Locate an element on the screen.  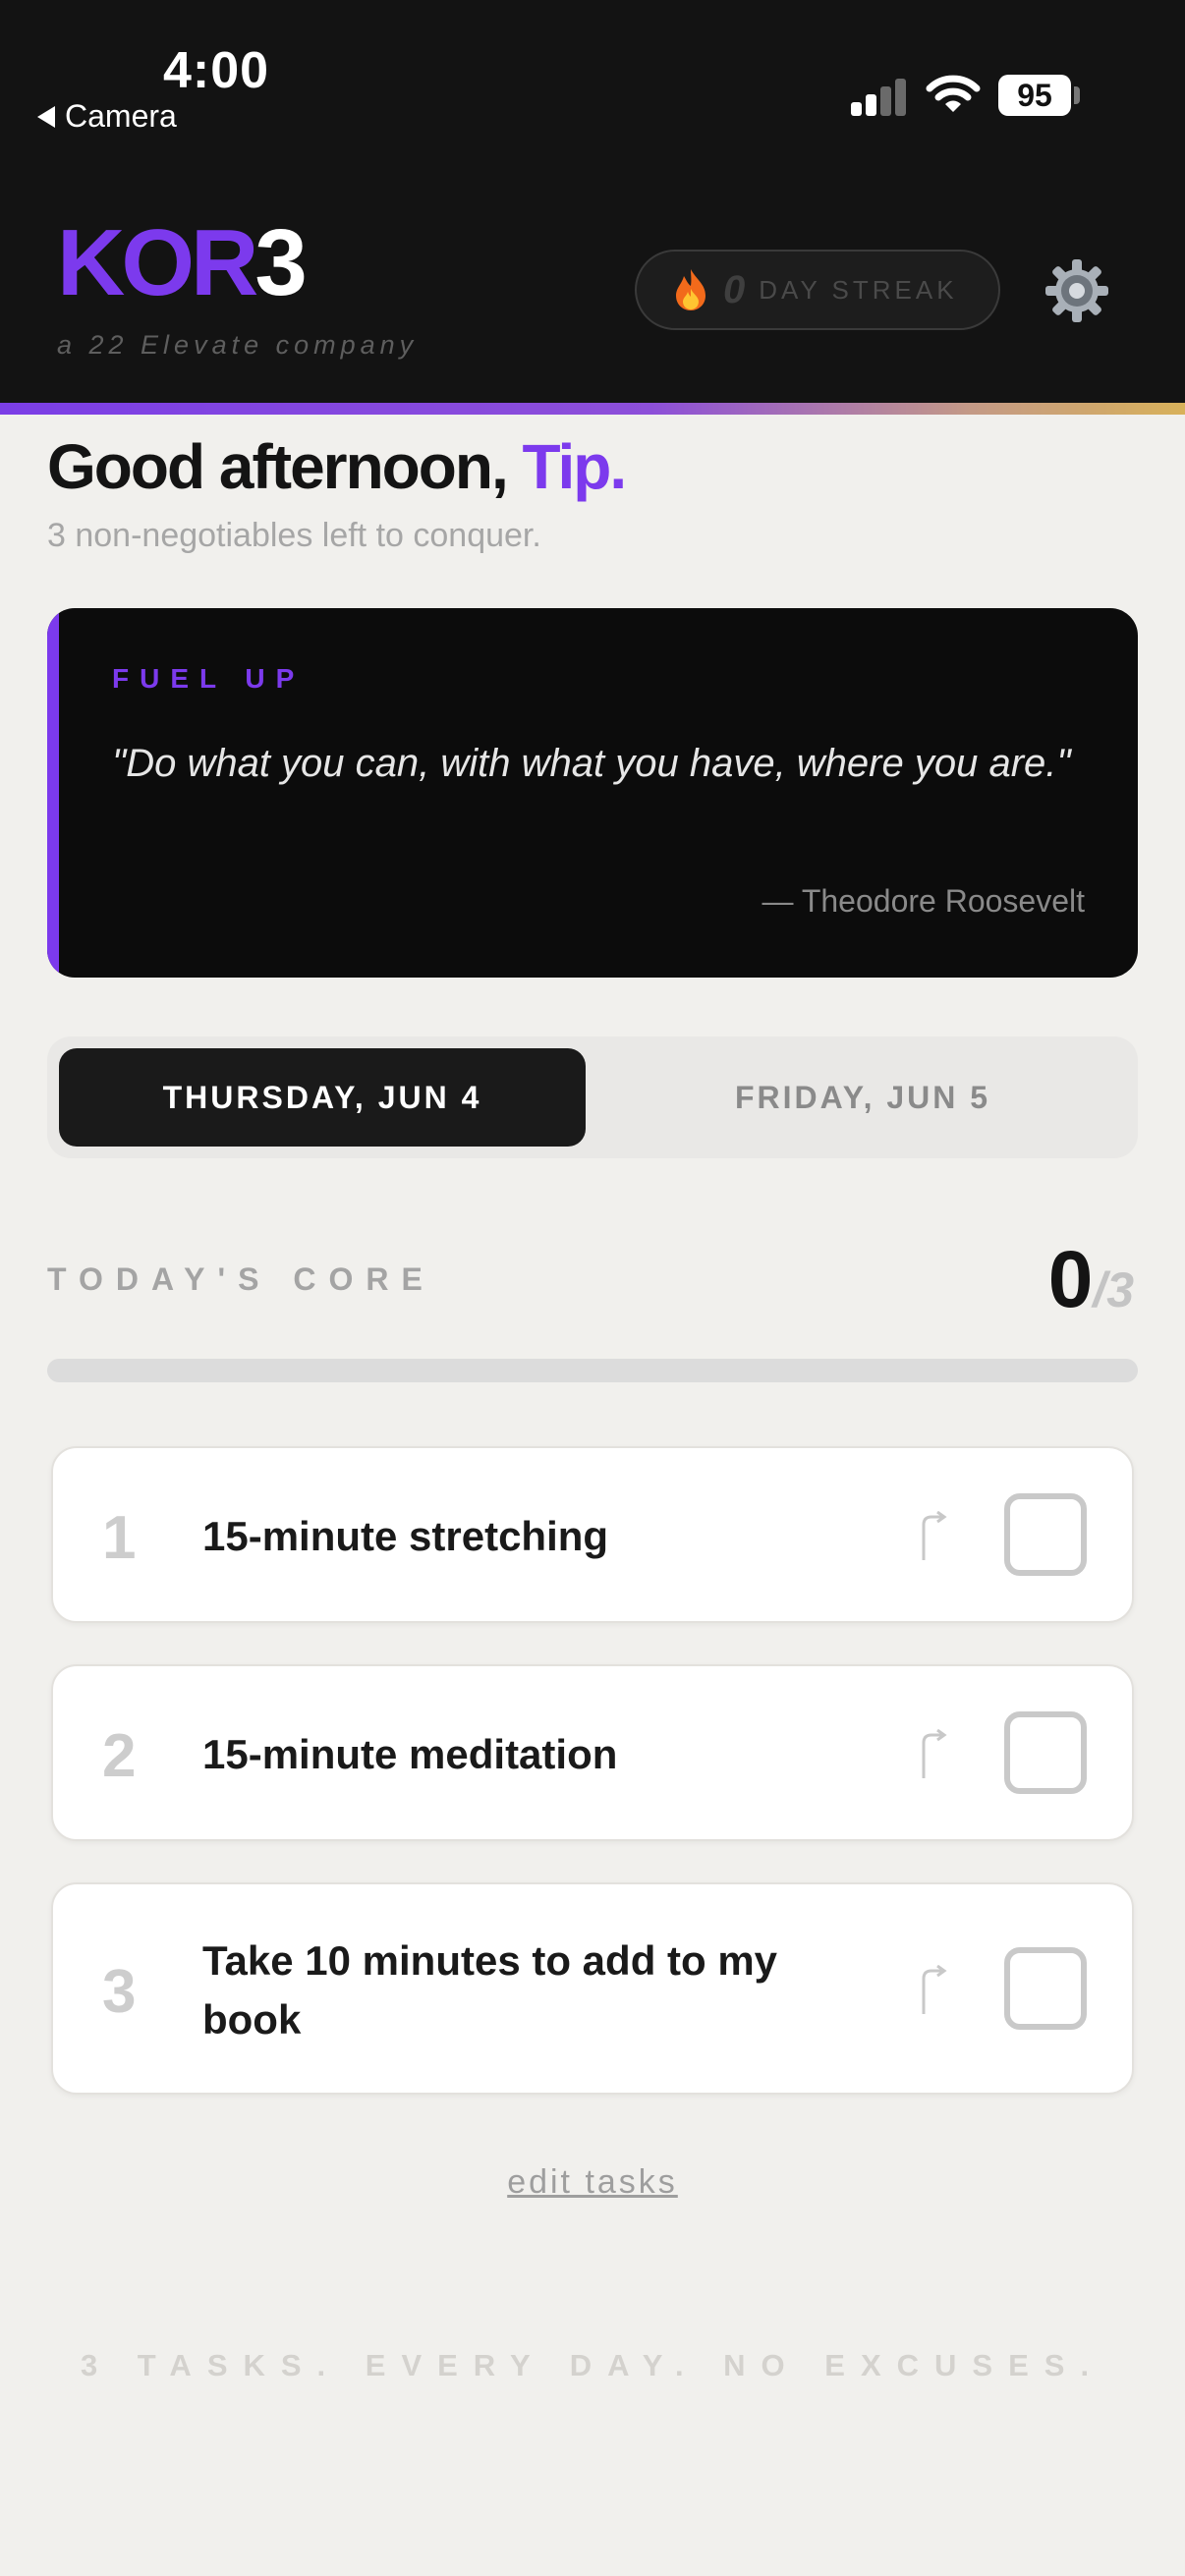
task-text: 15-minute stretching is located at coordinates (406, 1536).